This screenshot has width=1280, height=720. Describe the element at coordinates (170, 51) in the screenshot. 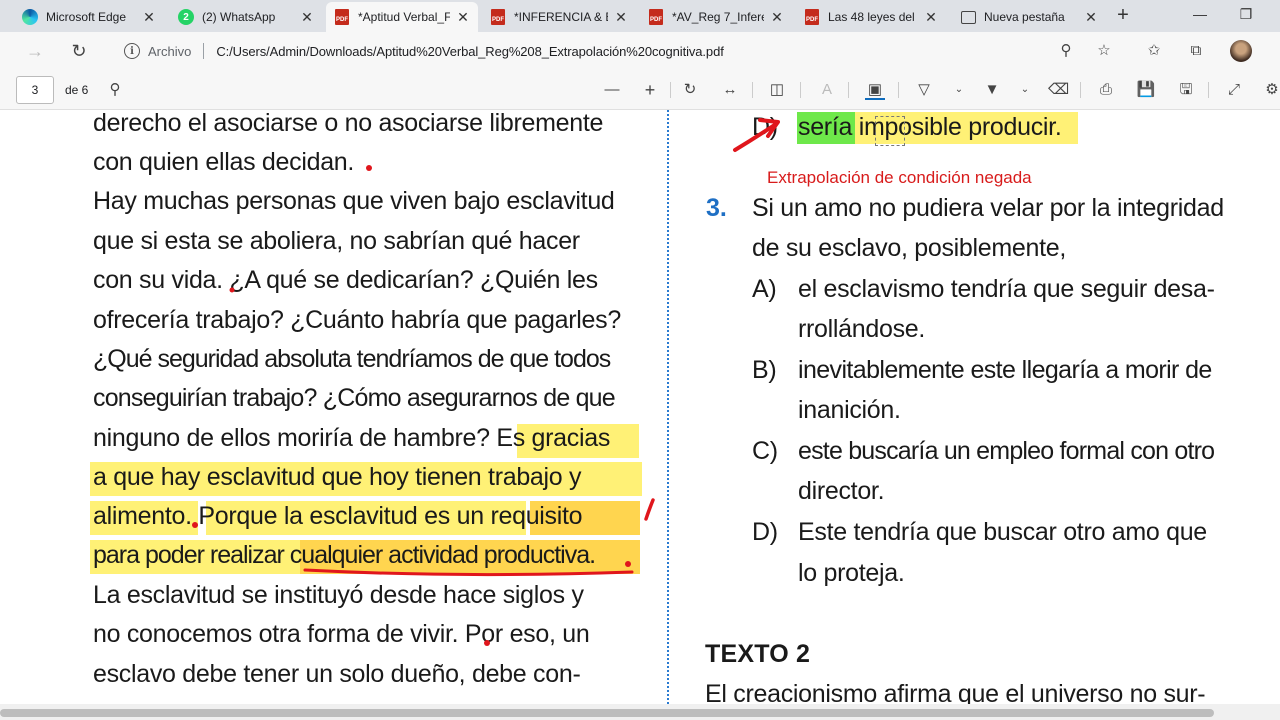

I see `site-label: Archivo` at that location.